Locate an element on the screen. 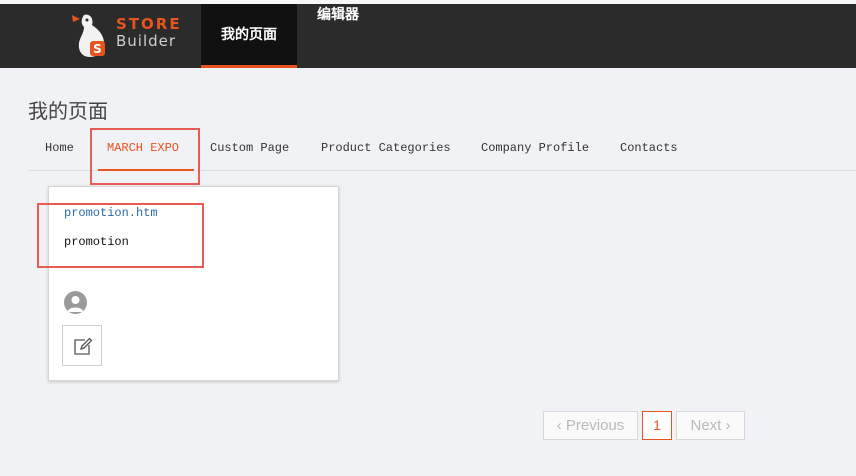 The height and width of the screenshot is (476, 856). tab-company-profile: Company Profile is located at coordinates (535, 148).